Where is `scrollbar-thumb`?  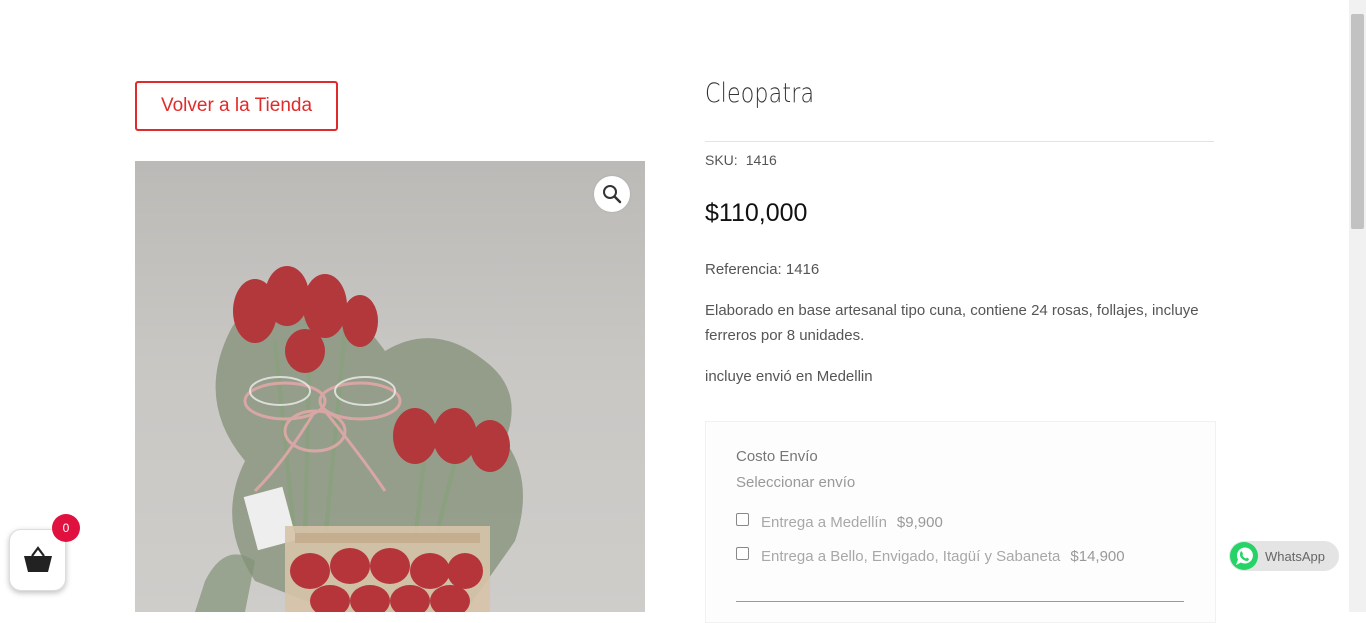
scrollbar-thumb is located at coordinates (1357, 121).